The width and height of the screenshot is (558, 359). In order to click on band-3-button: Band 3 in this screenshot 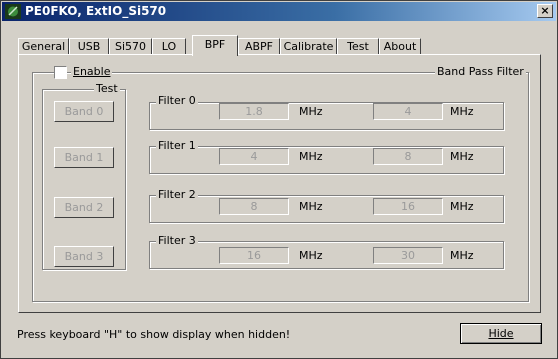, I will do `click(84, 256)`.